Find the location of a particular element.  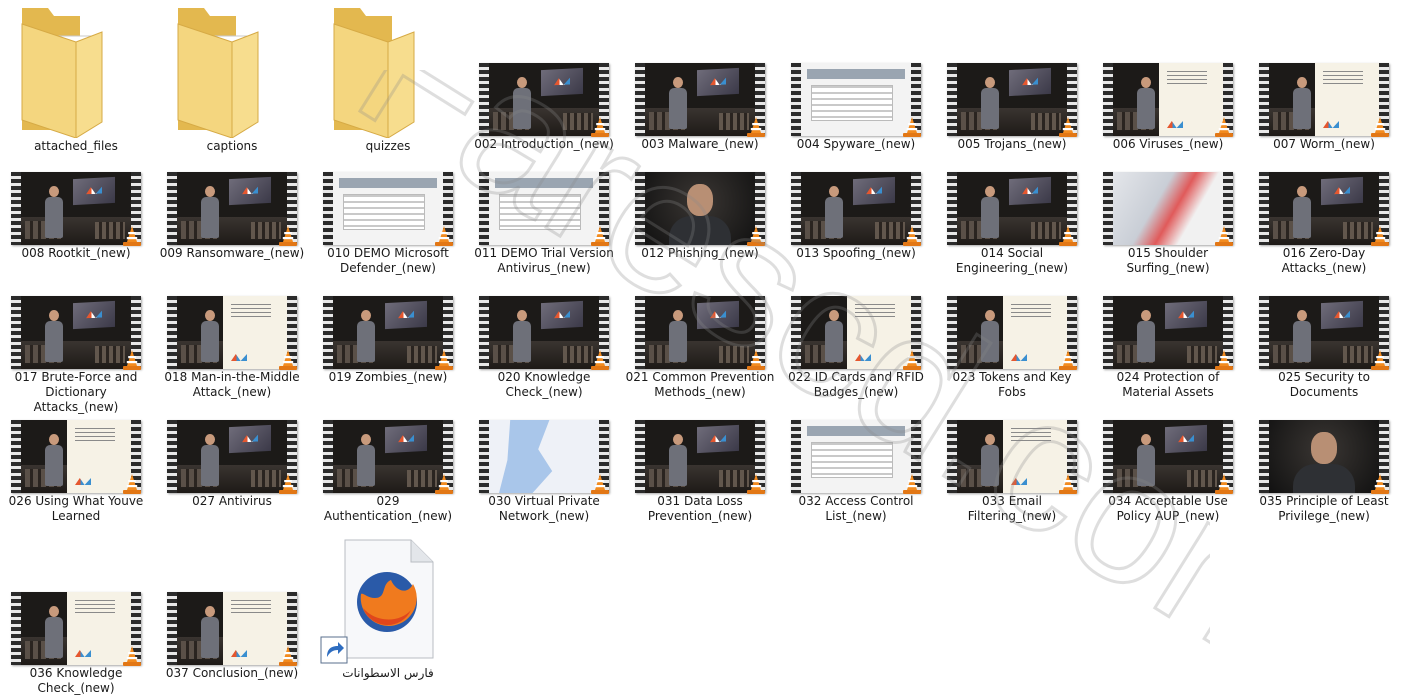

video-file-item: 010 DEMO Microsoft Defender_(new) is located at coordinates (388, 223).